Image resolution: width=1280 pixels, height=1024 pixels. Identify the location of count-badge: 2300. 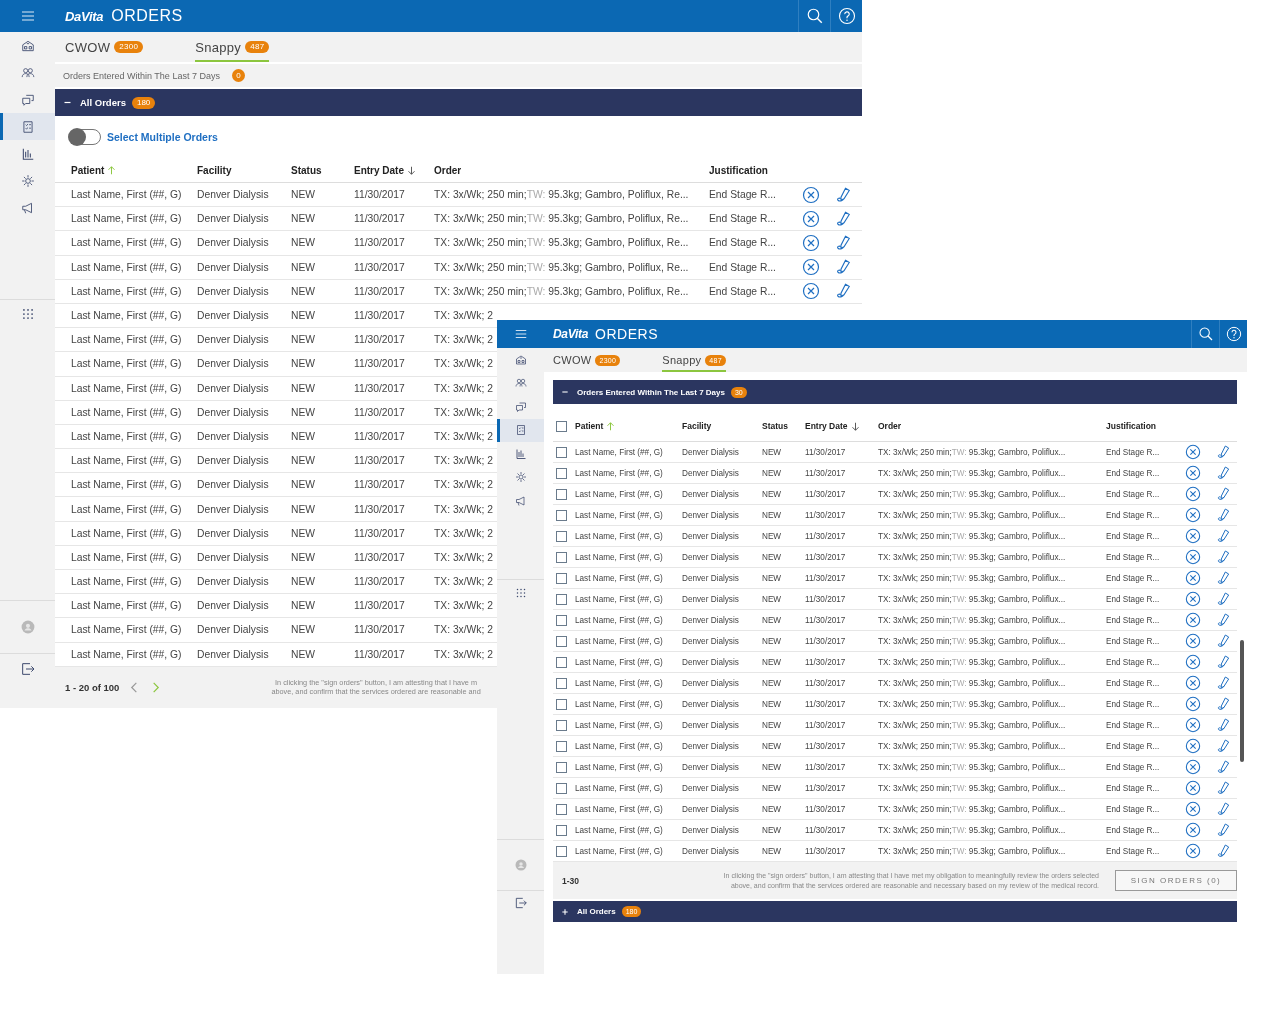
(129, 47).